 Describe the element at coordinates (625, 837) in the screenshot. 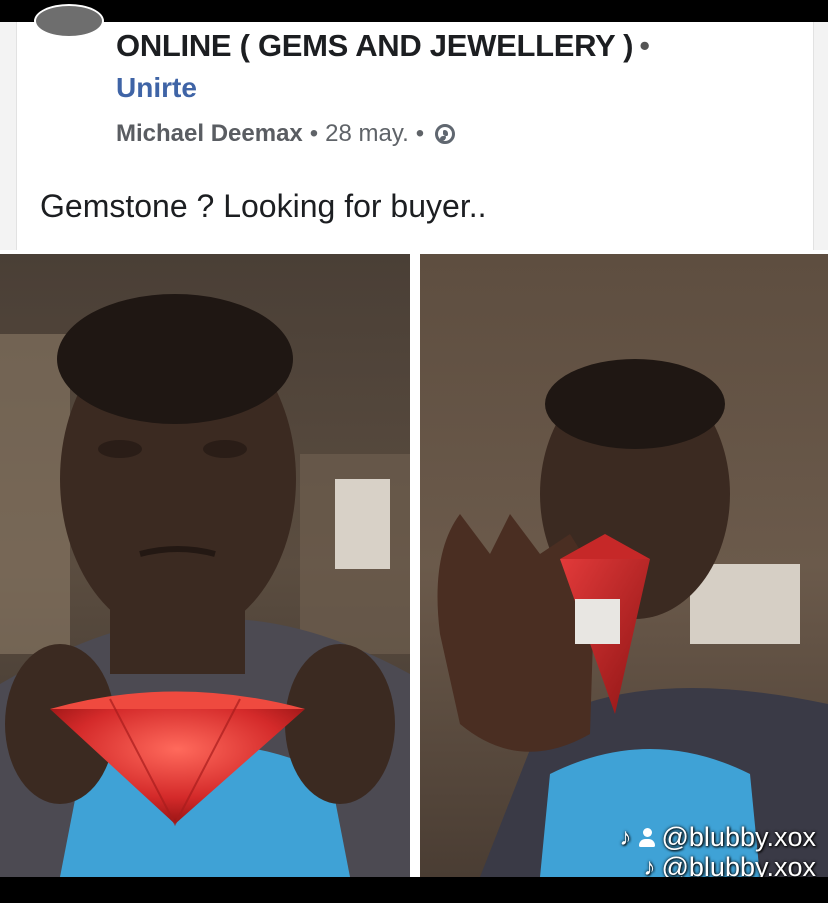

I see `tiktok-icon: ♪` at that location.